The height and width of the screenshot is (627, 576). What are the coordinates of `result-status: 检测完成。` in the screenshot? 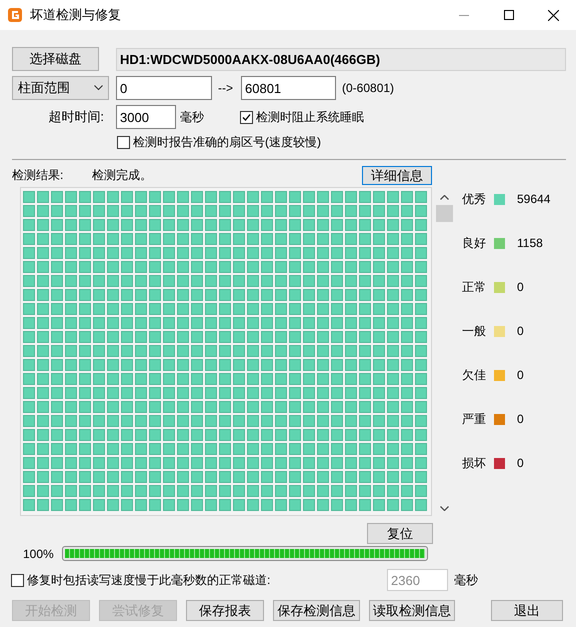 It's located at (122, 175).